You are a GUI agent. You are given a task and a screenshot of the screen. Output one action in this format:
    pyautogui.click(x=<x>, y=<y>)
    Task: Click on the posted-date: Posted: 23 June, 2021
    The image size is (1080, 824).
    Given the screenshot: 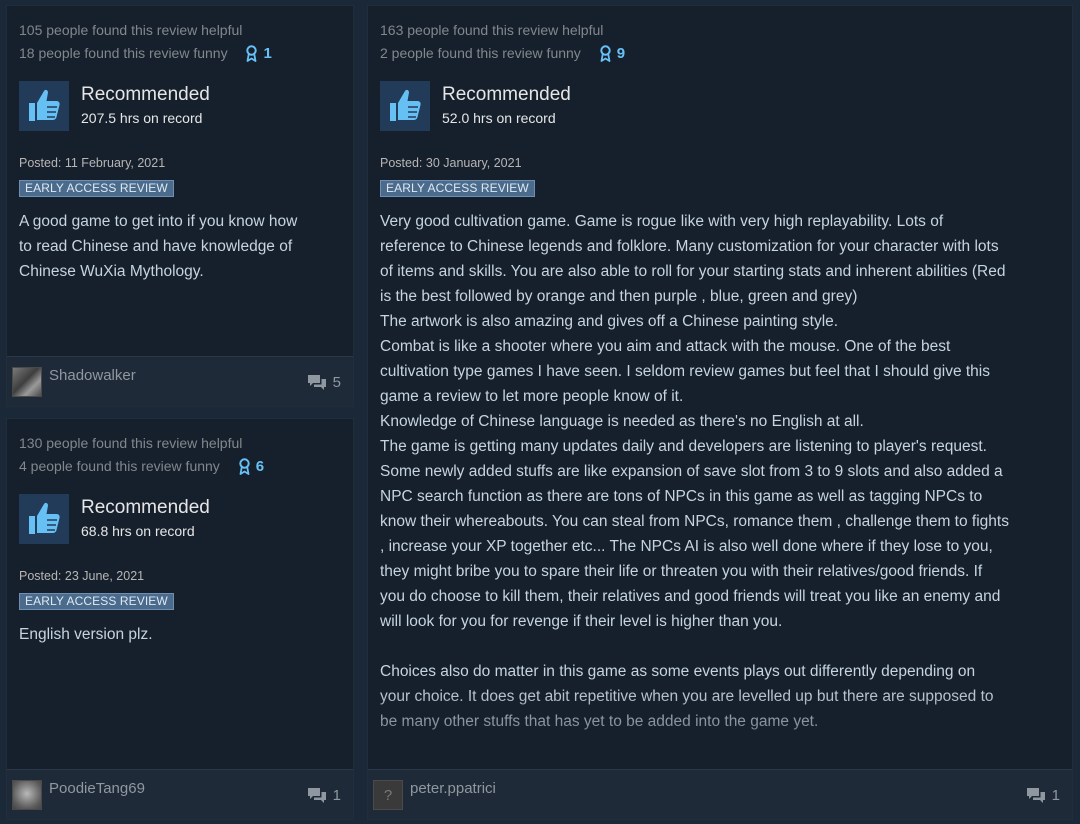 What is the action you would take?
    pyautogui.click(x=82, y=576)
    